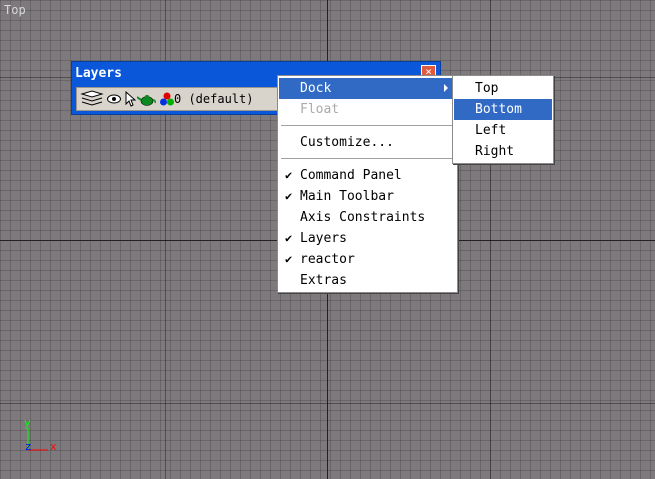 This screenshot has width=655, height=479. What do you see at coordinates (167, 99) in the screenshot?
I see `rgb-dots-icon` at bounding box center [167, 99].